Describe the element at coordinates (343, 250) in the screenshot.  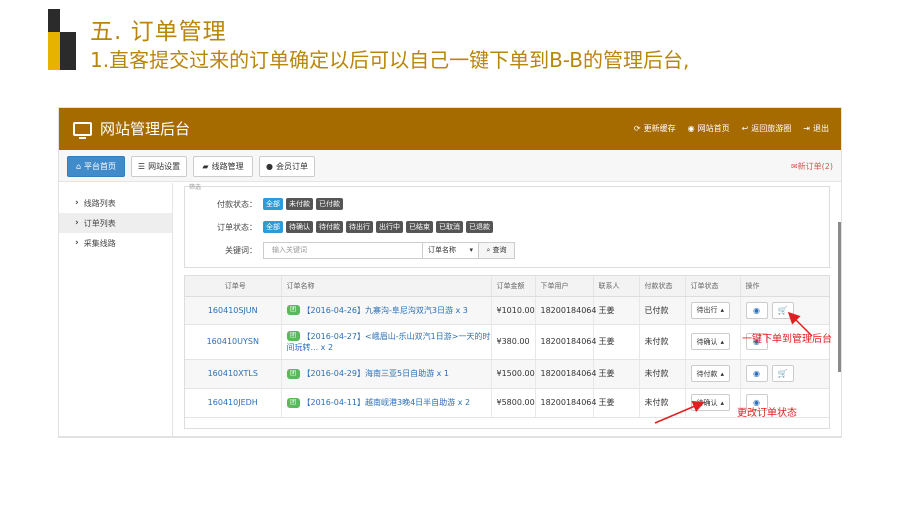
I see `keyword-input: 输入关键词` at that location.